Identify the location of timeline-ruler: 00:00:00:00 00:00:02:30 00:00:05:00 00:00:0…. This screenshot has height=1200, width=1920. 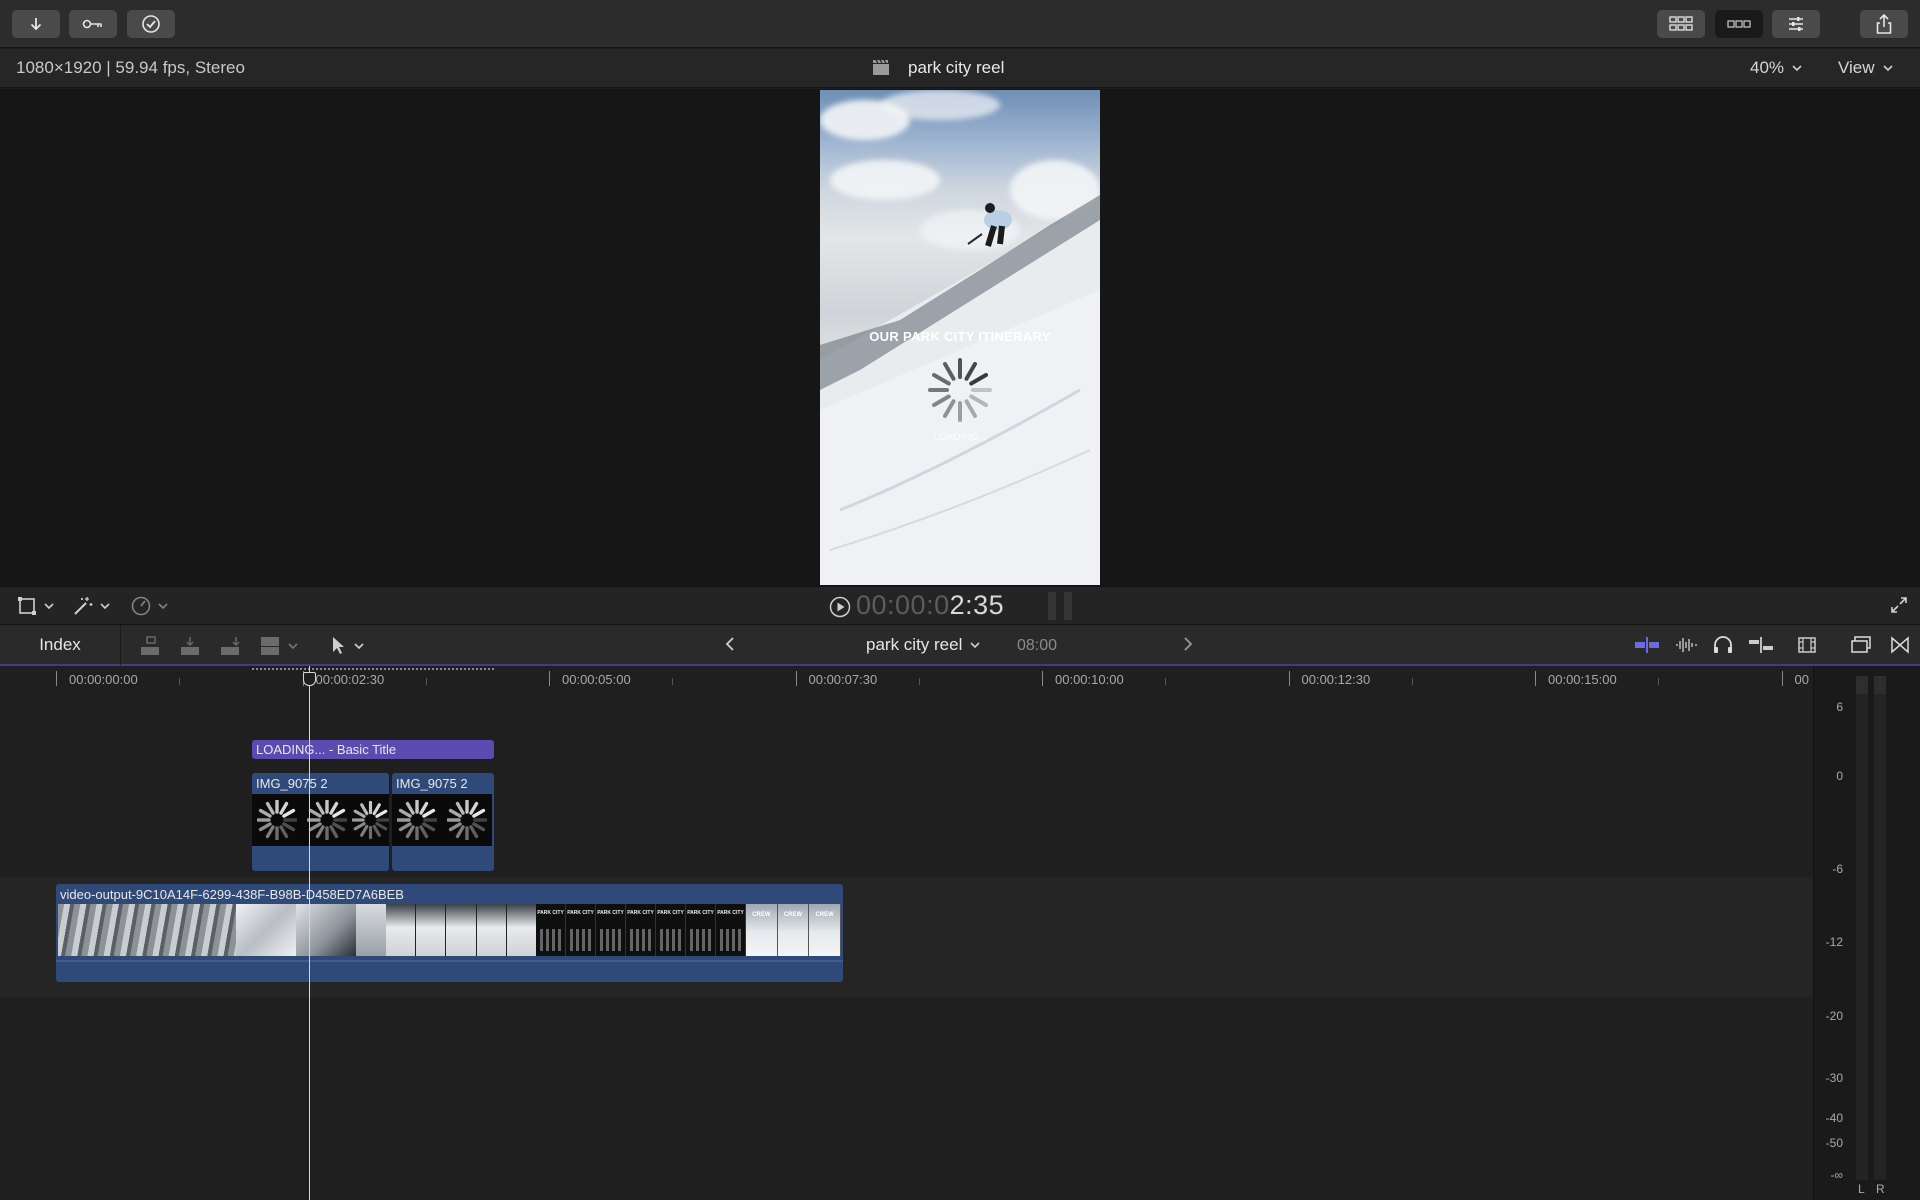
(906, 680).